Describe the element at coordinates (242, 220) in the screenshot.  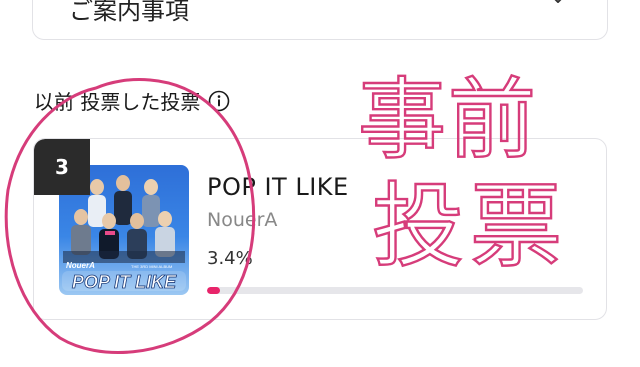
I see `artist-name: NouerA` at that location.